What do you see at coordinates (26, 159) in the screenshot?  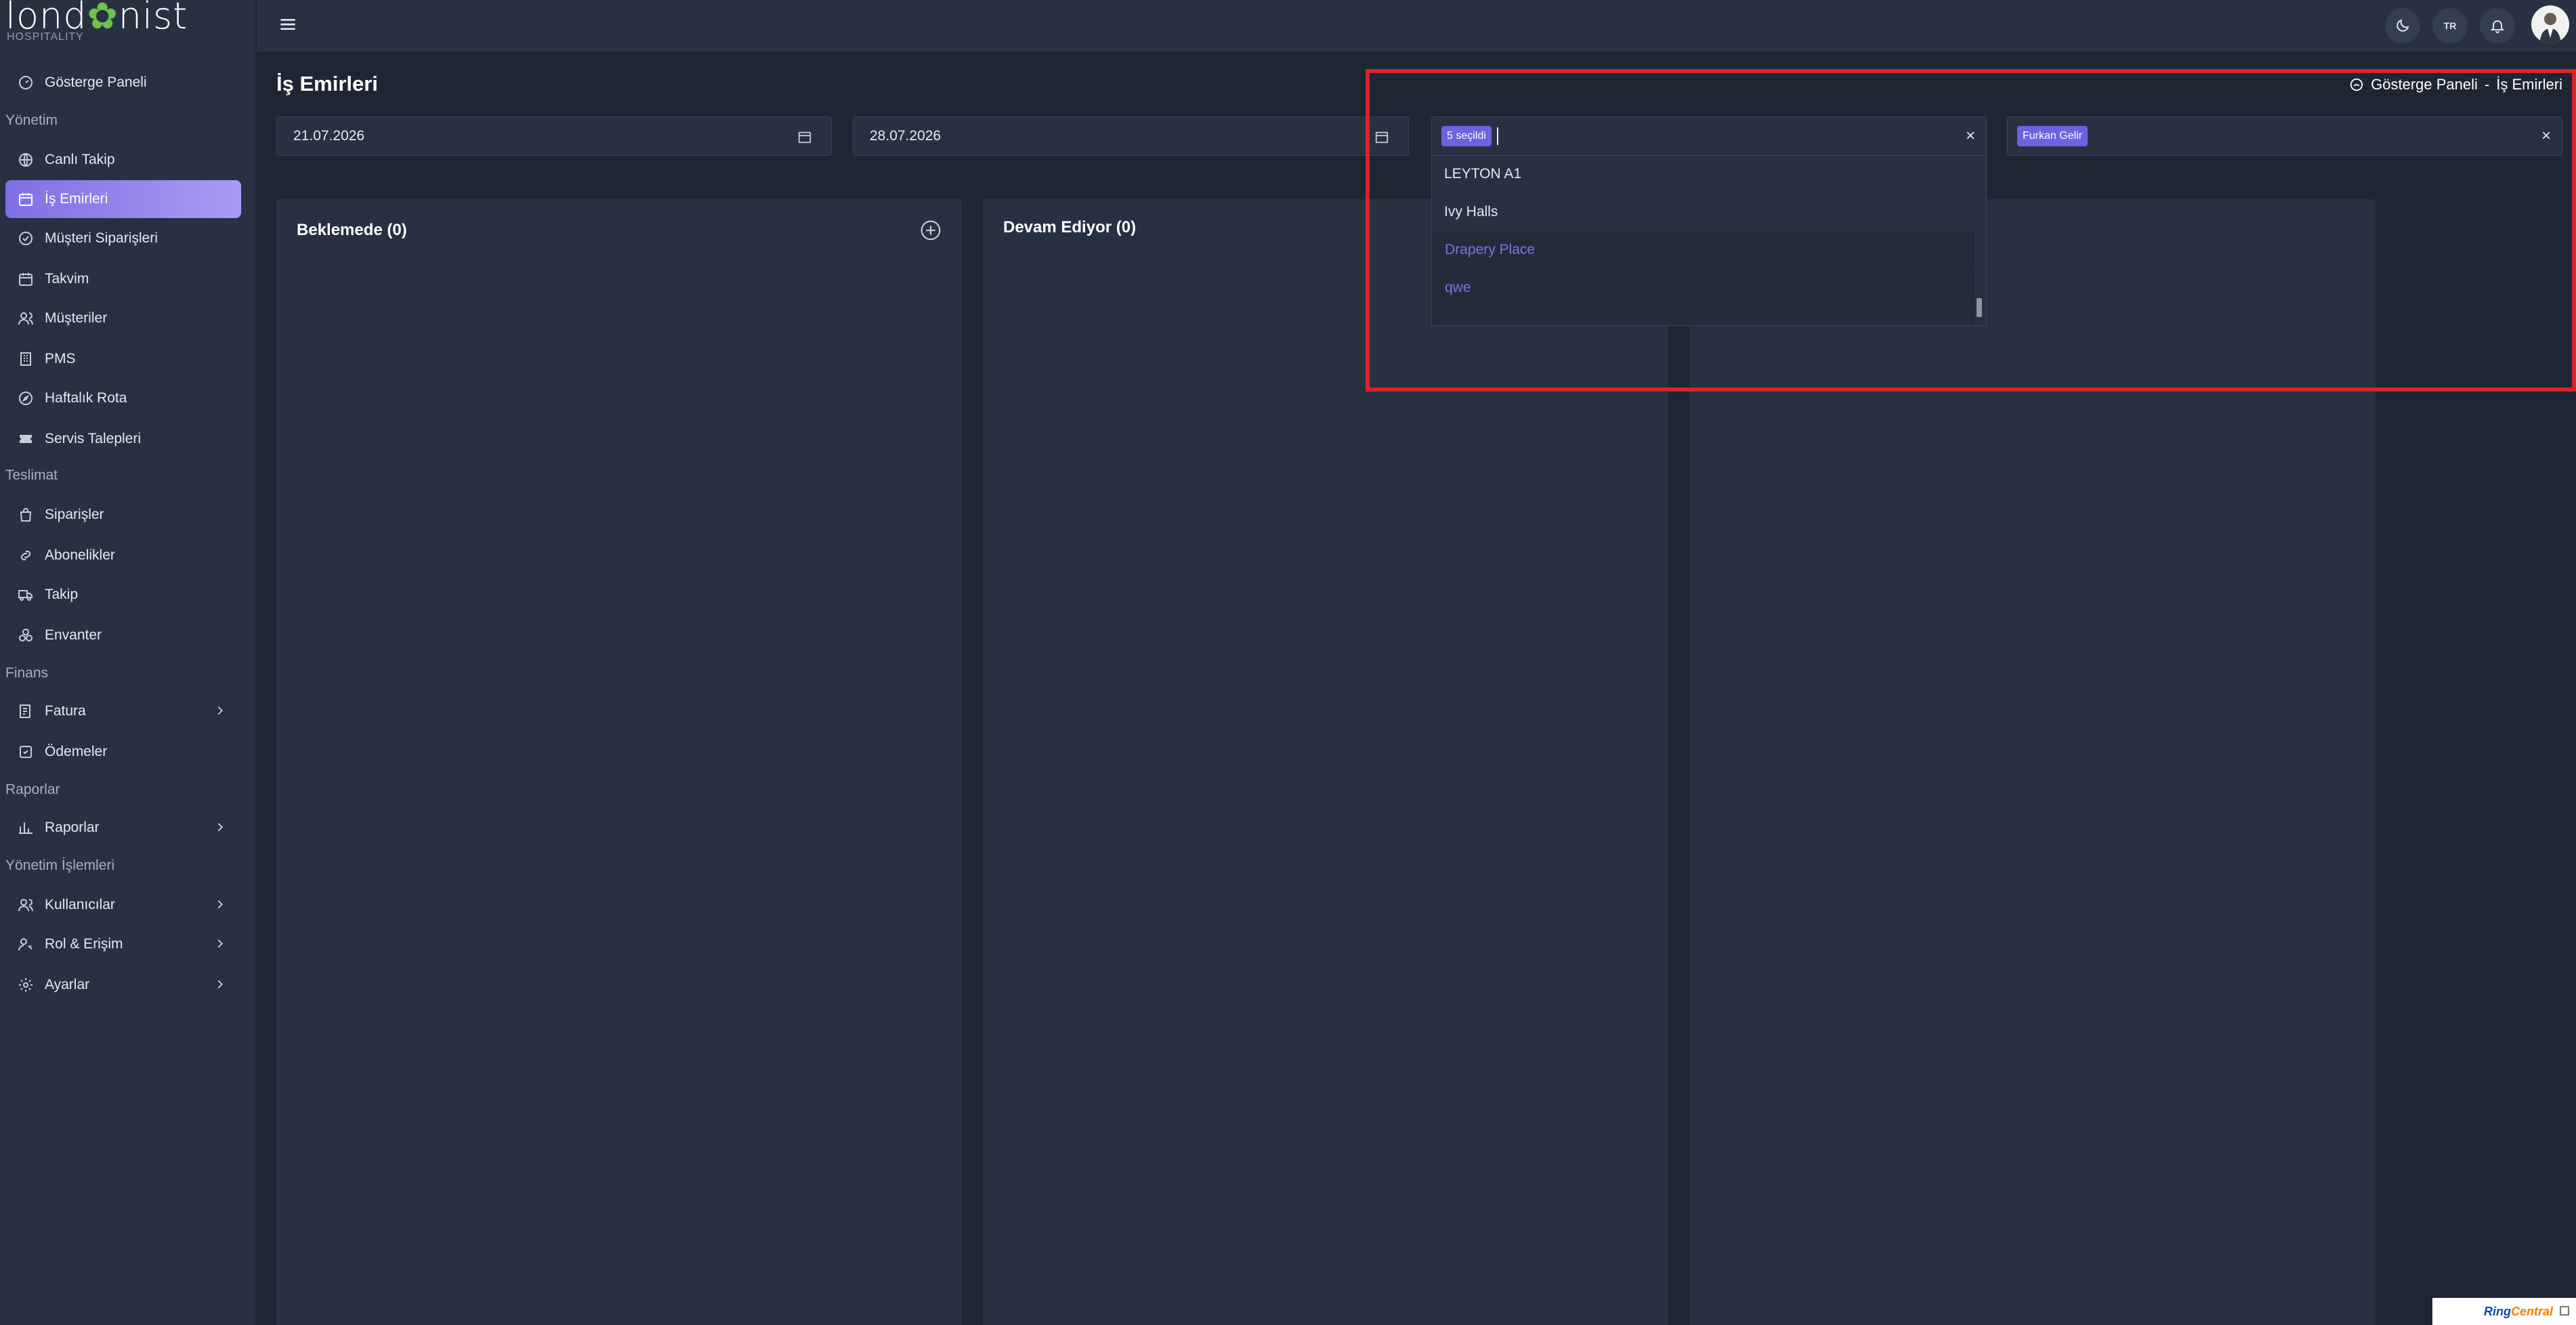 I see `globe-icon` at bounding box center [26, 159].